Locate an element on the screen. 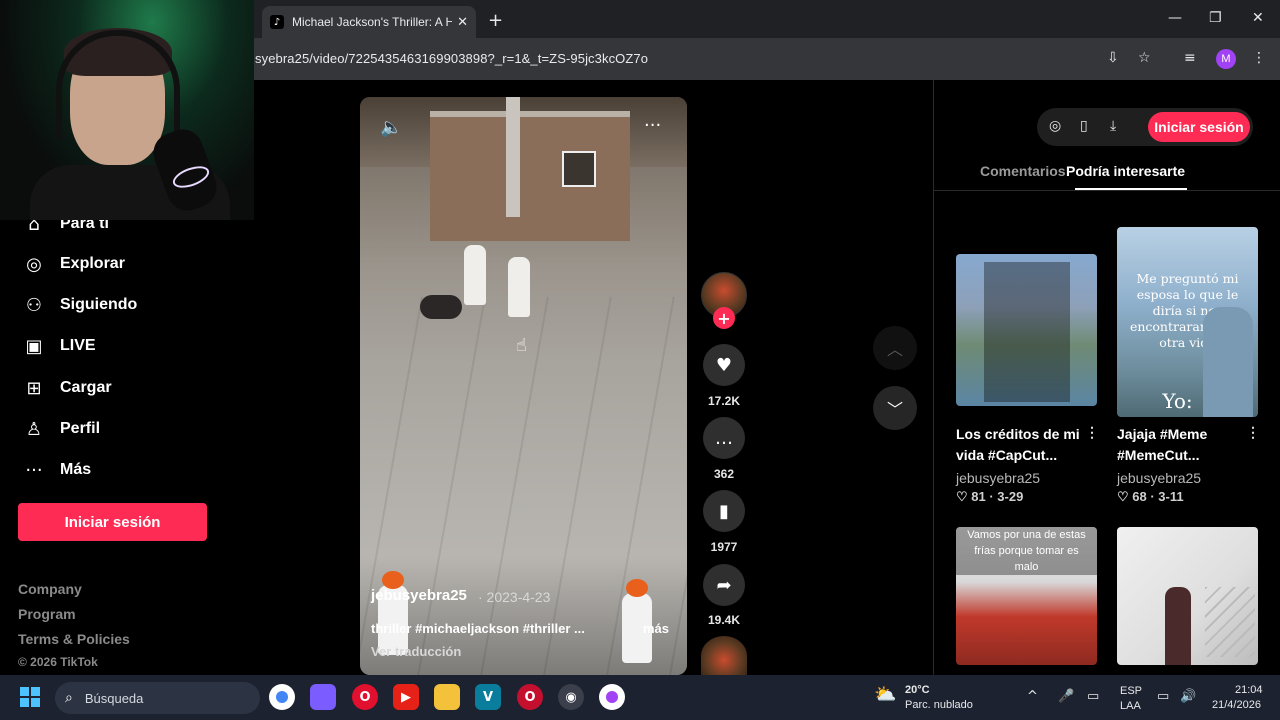 The image size is (1280, 720). follow-plus-icon: + is located at coordinates (724, 318).